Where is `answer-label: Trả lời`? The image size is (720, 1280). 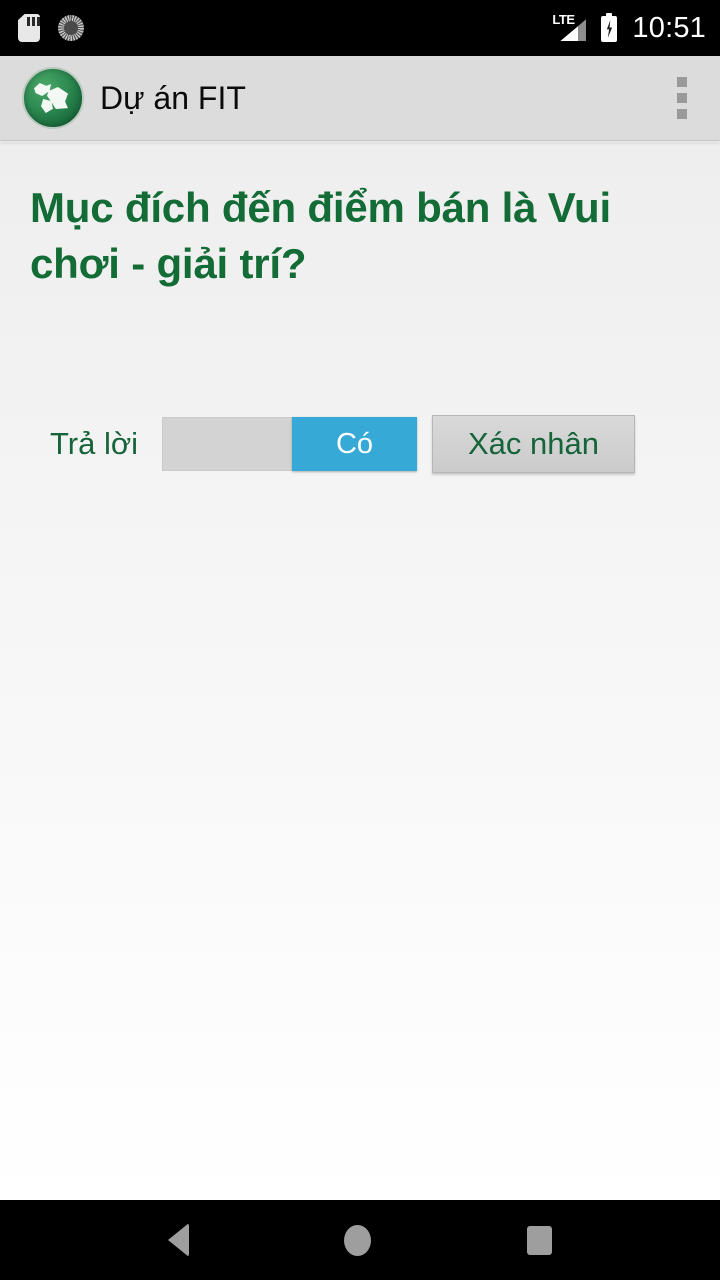 answer-label: Trả lời is located at coordinates (94, 443).